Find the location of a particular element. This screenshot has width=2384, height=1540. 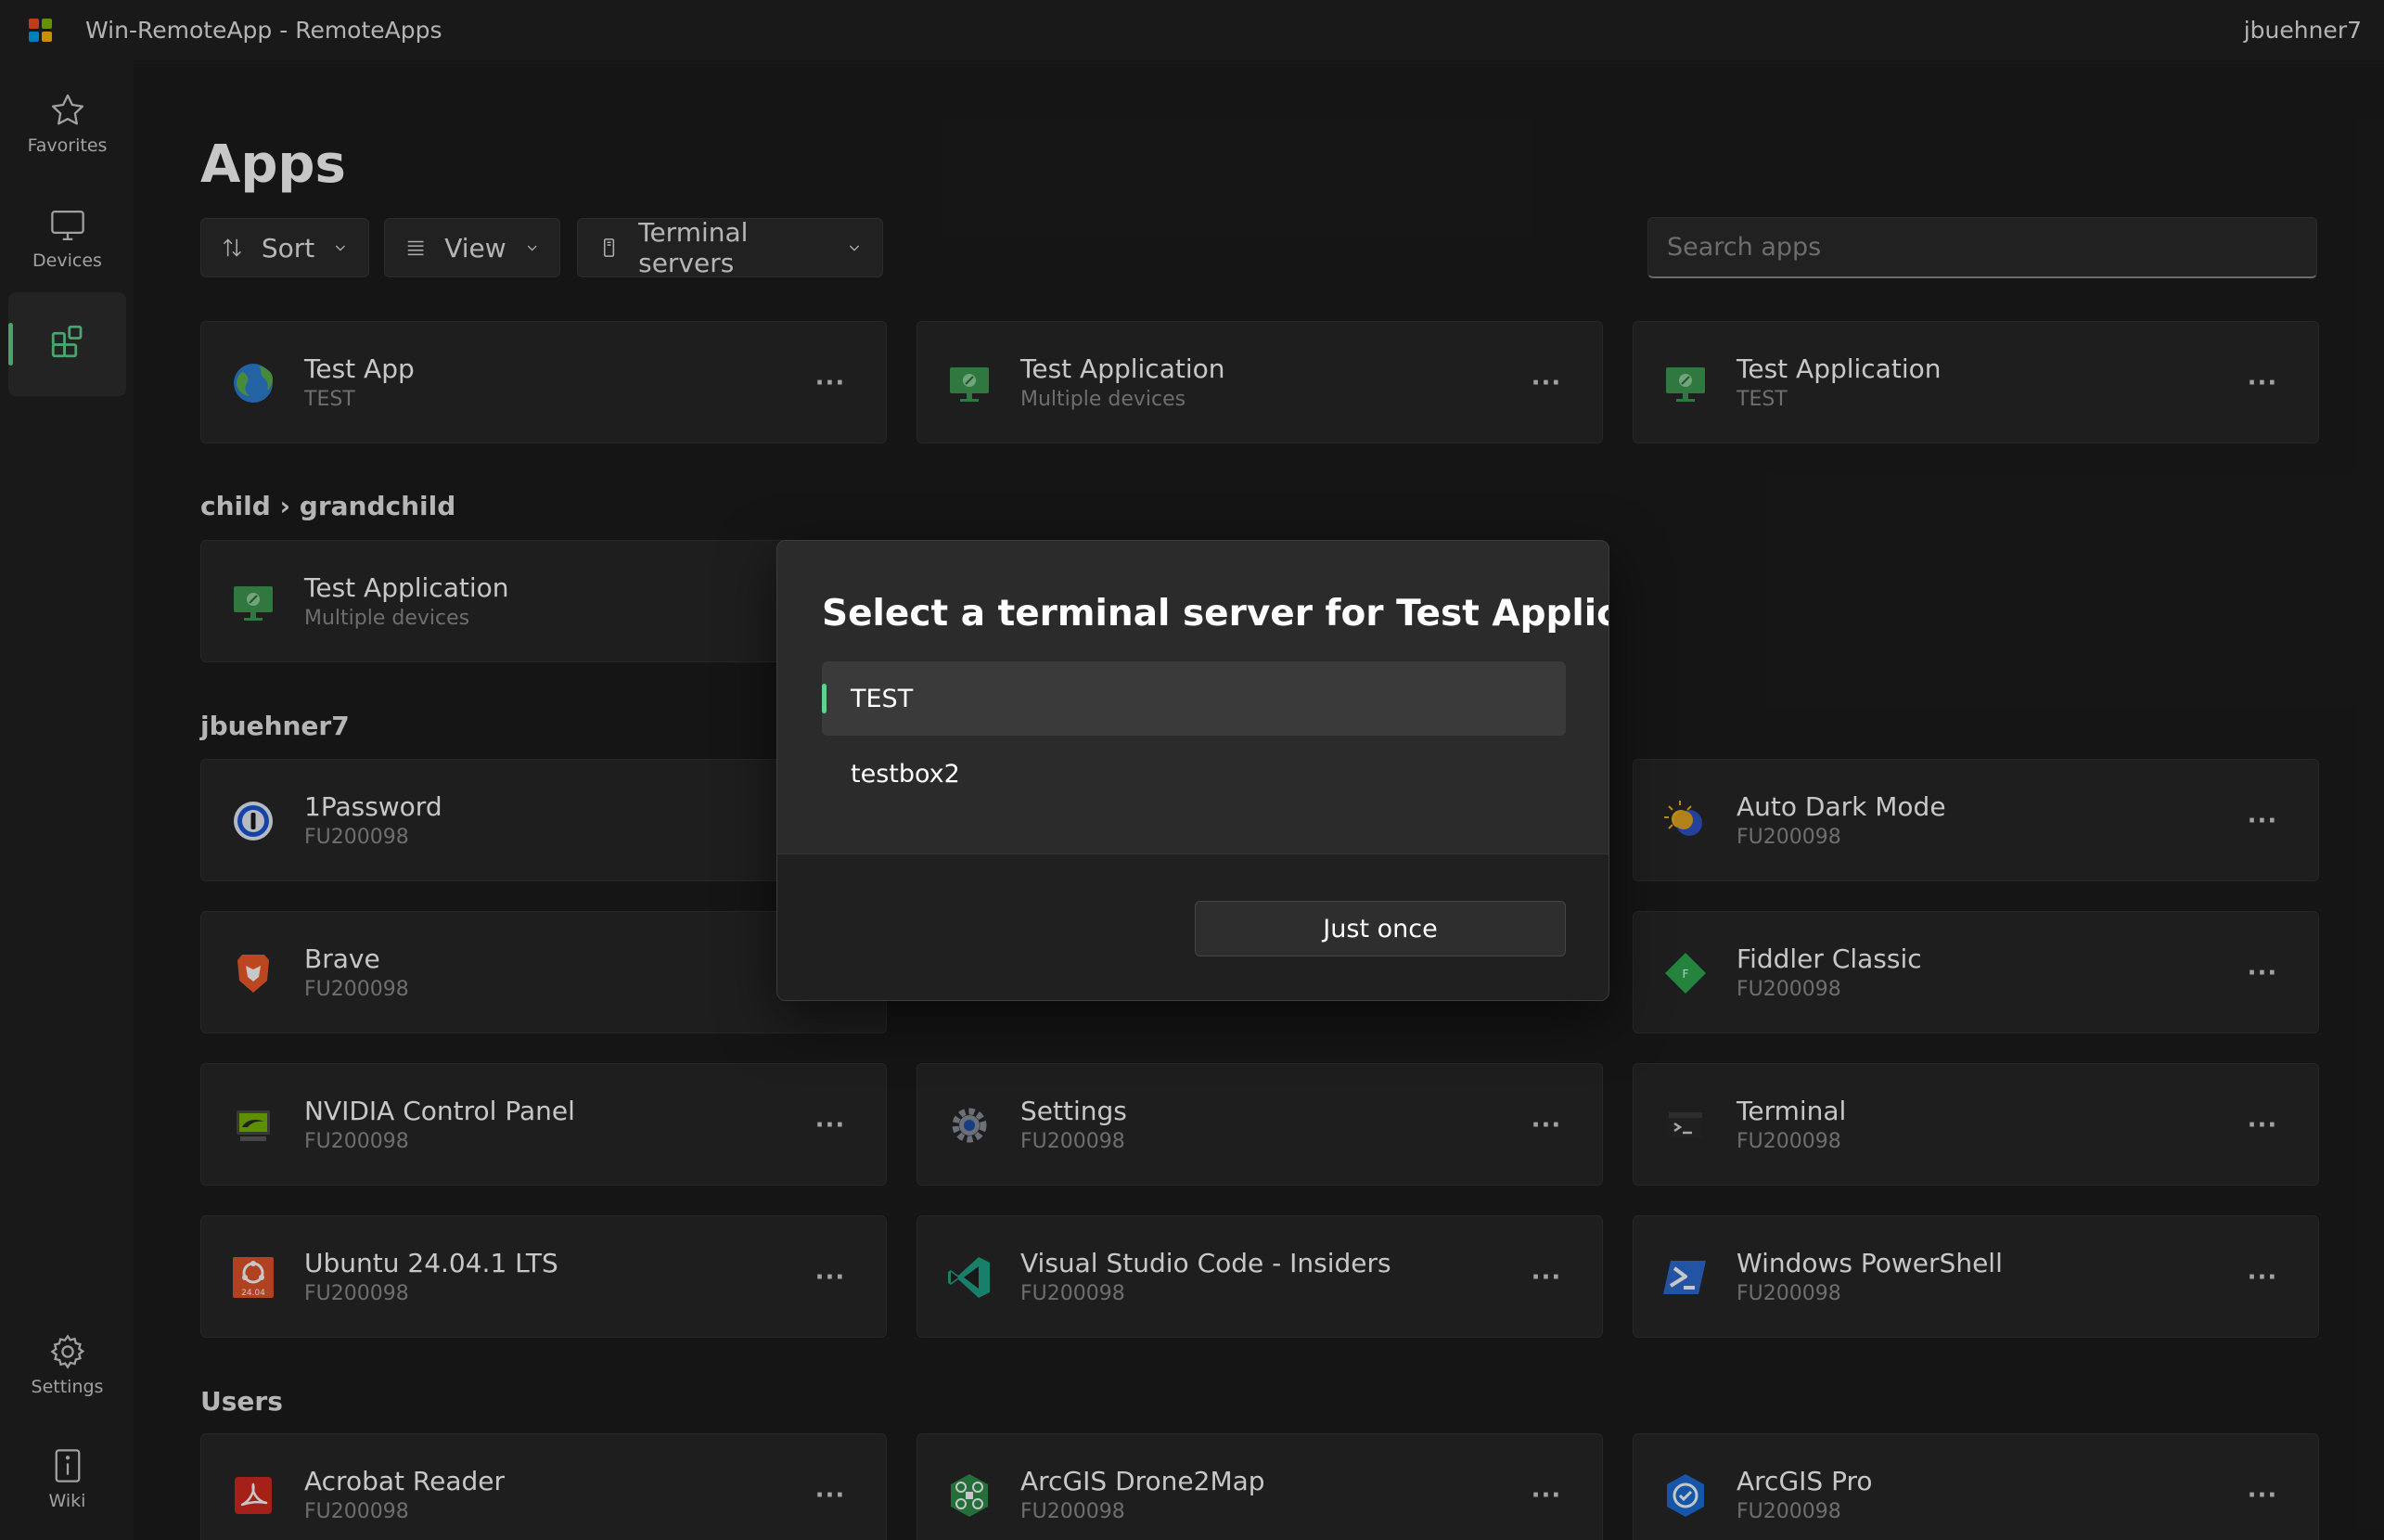

just-once-button: Just once is located at coordinates (1380, 928).